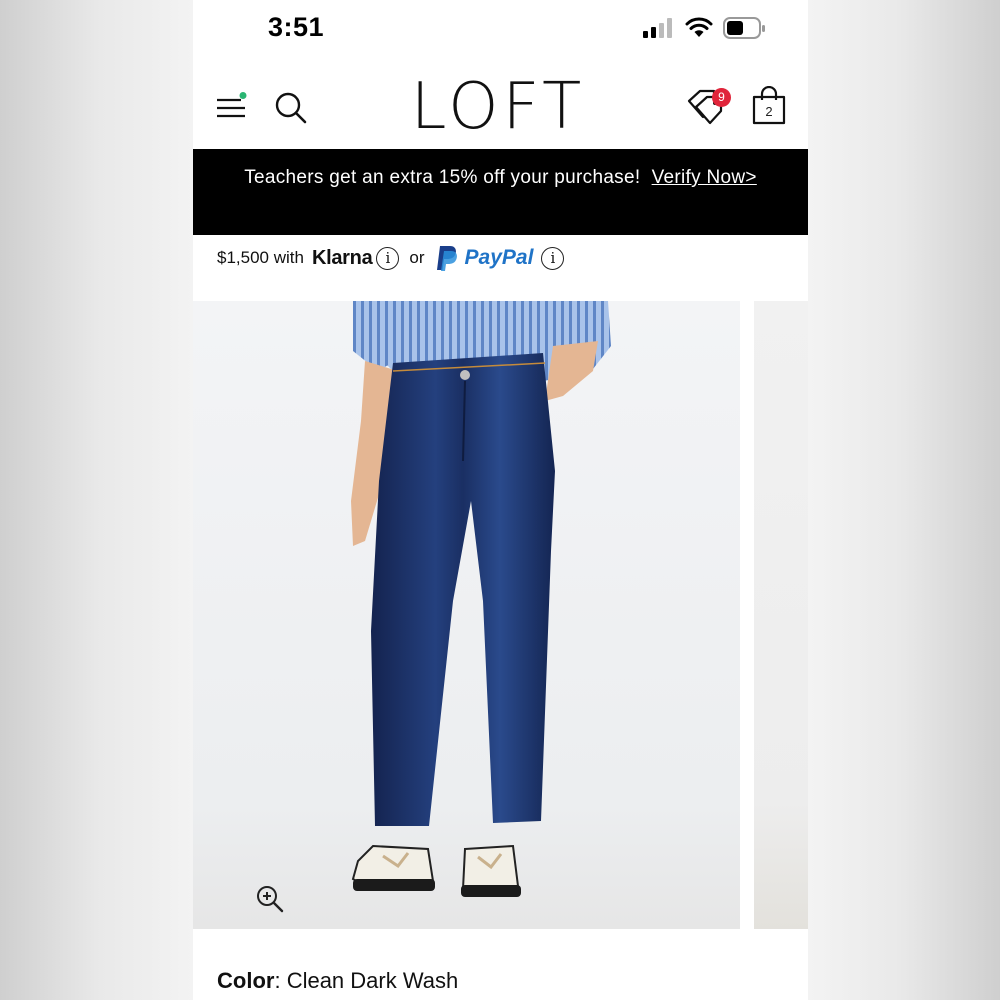  I want to click on color-selection: Color: Clean Dark Wash, so click(338, 980).